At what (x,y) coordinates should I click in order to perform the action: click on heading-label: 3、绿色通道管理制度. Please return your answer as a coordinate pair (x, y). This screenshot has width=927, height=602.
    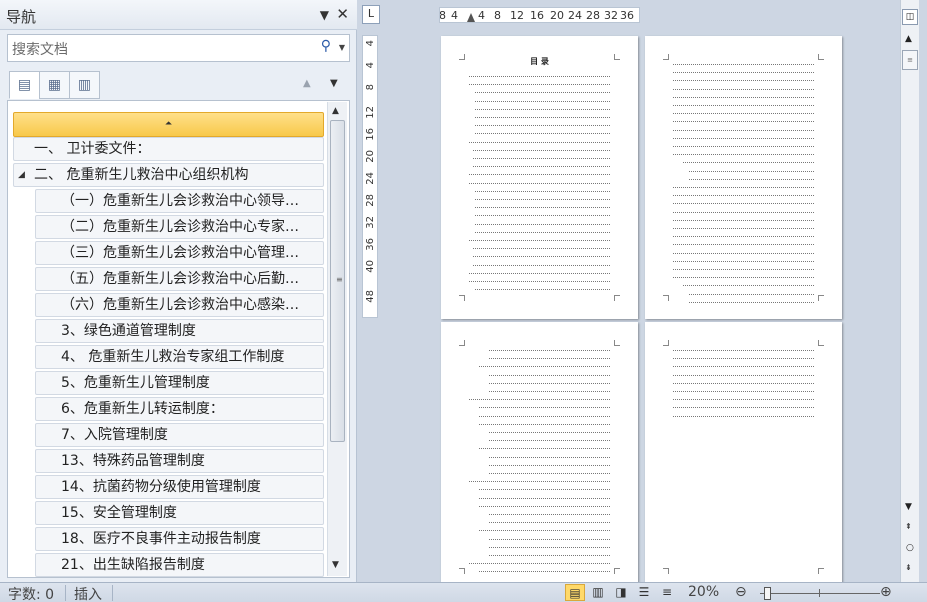
    Looking at the image, I should click on (128, 331).